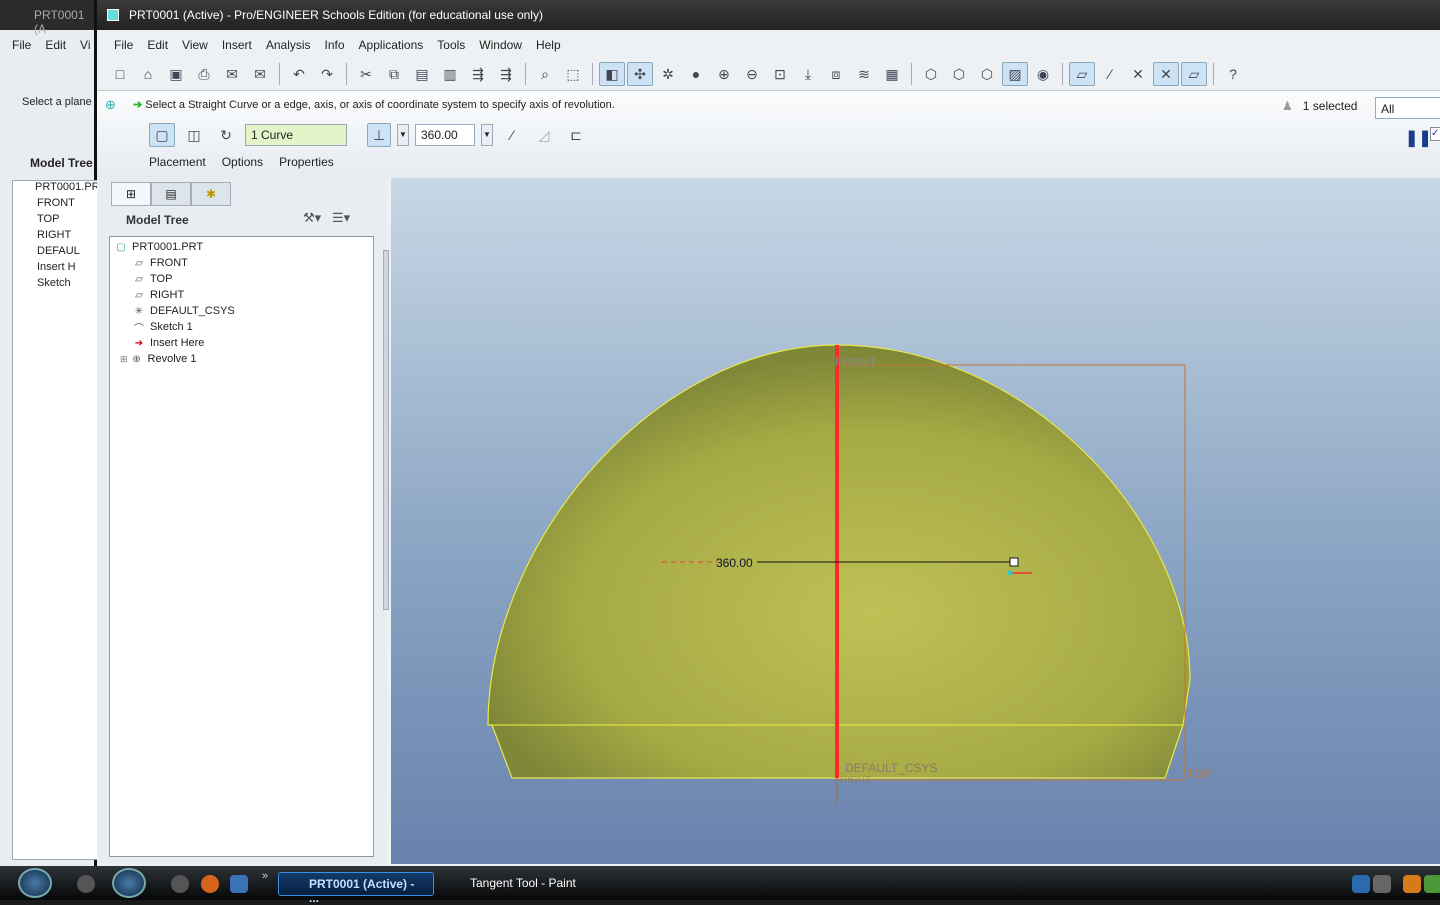 The width and height of the screenshot is (1440, 905). Describe the element at coordinates (341, 217) in the screenshot. I see `show-icon: ☰▾` at that location.